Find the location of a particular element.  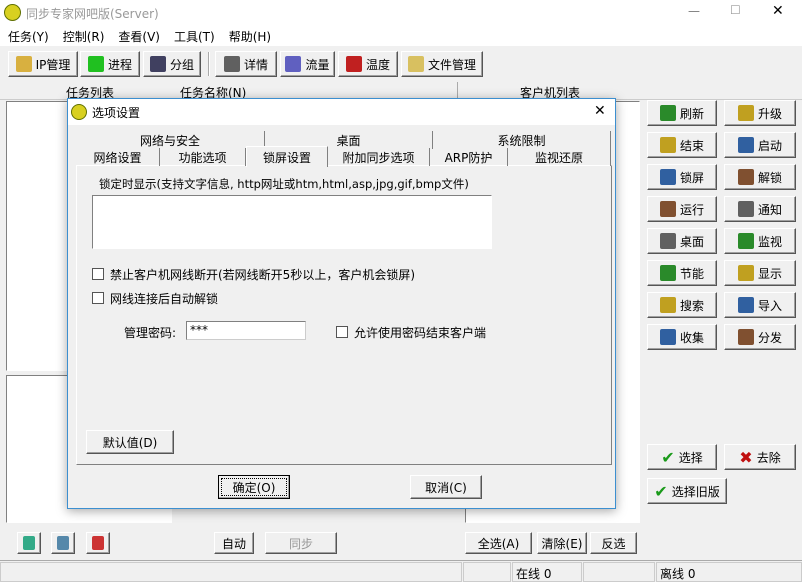

toolbar-file-manage-button: 文件管理 is located at coordinates (442, 64).